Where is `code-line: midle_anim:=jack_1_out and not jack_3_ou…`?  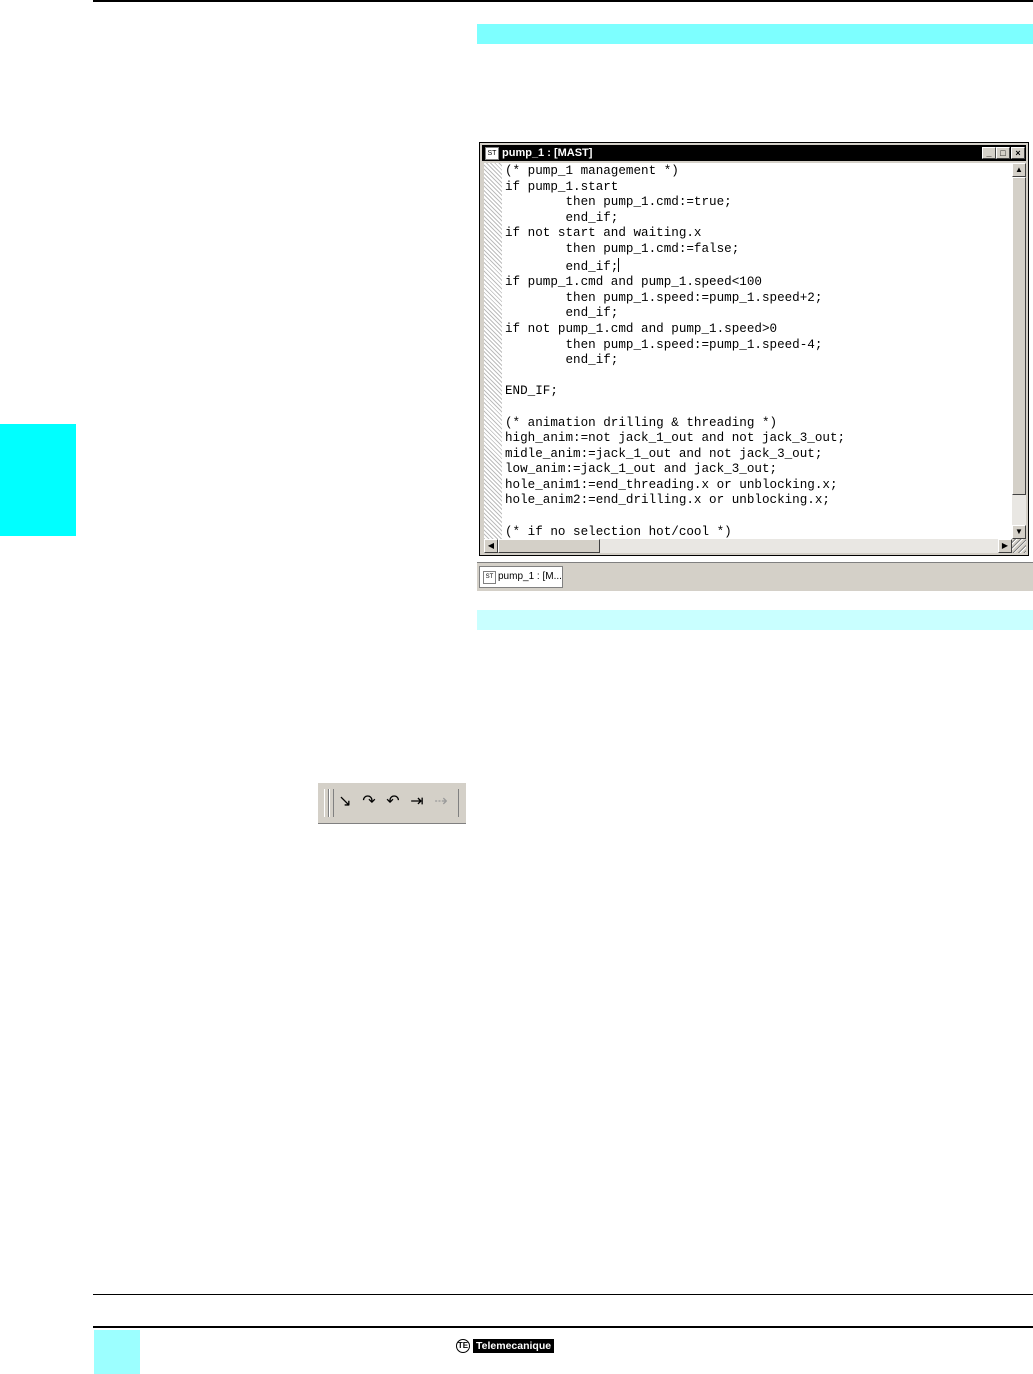 code-line: midle_anim:=jack_1_out and not jack_3_ou… is located at coordinates (663, 454).